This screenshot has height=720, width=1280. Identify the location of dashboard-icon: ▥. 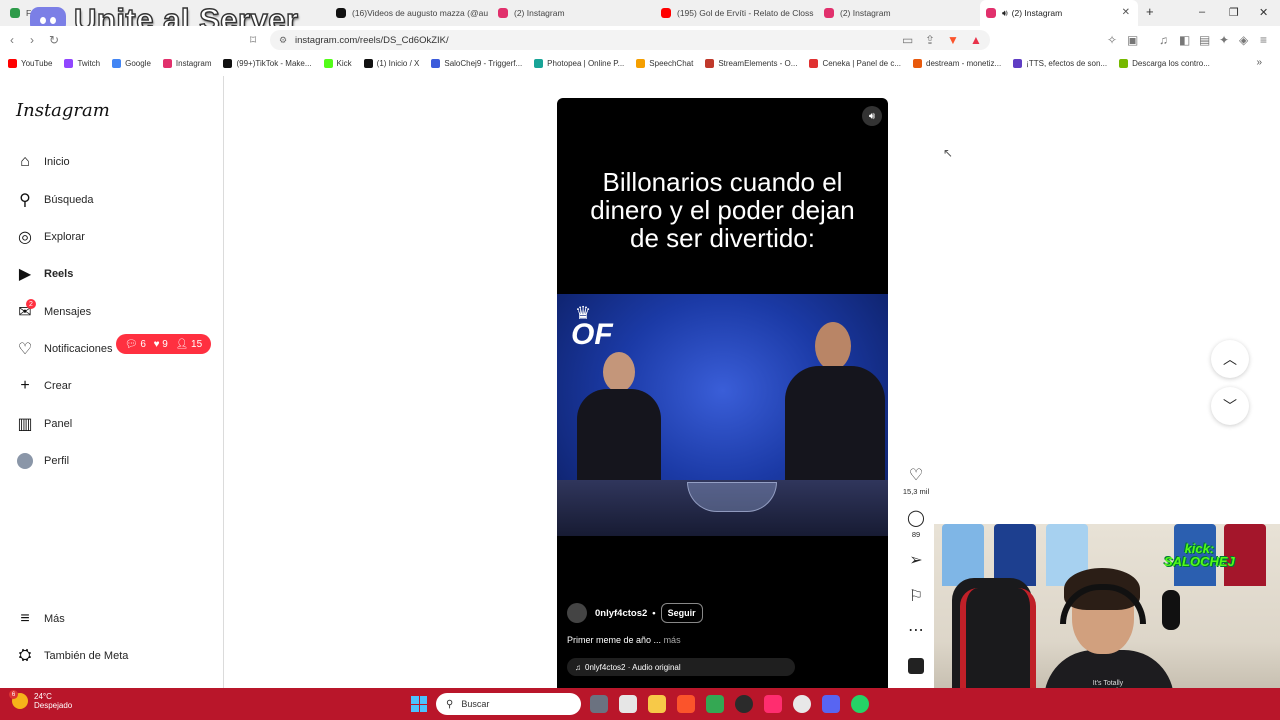
(25, 424).